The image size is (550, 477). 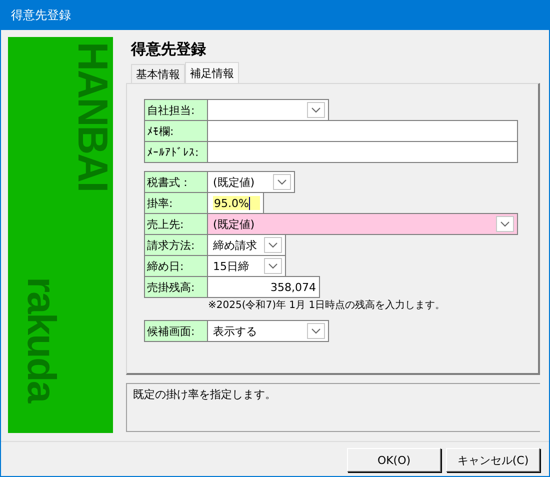 I want to click on dropdown-field: 締め請求, so click(x=247, y=245).